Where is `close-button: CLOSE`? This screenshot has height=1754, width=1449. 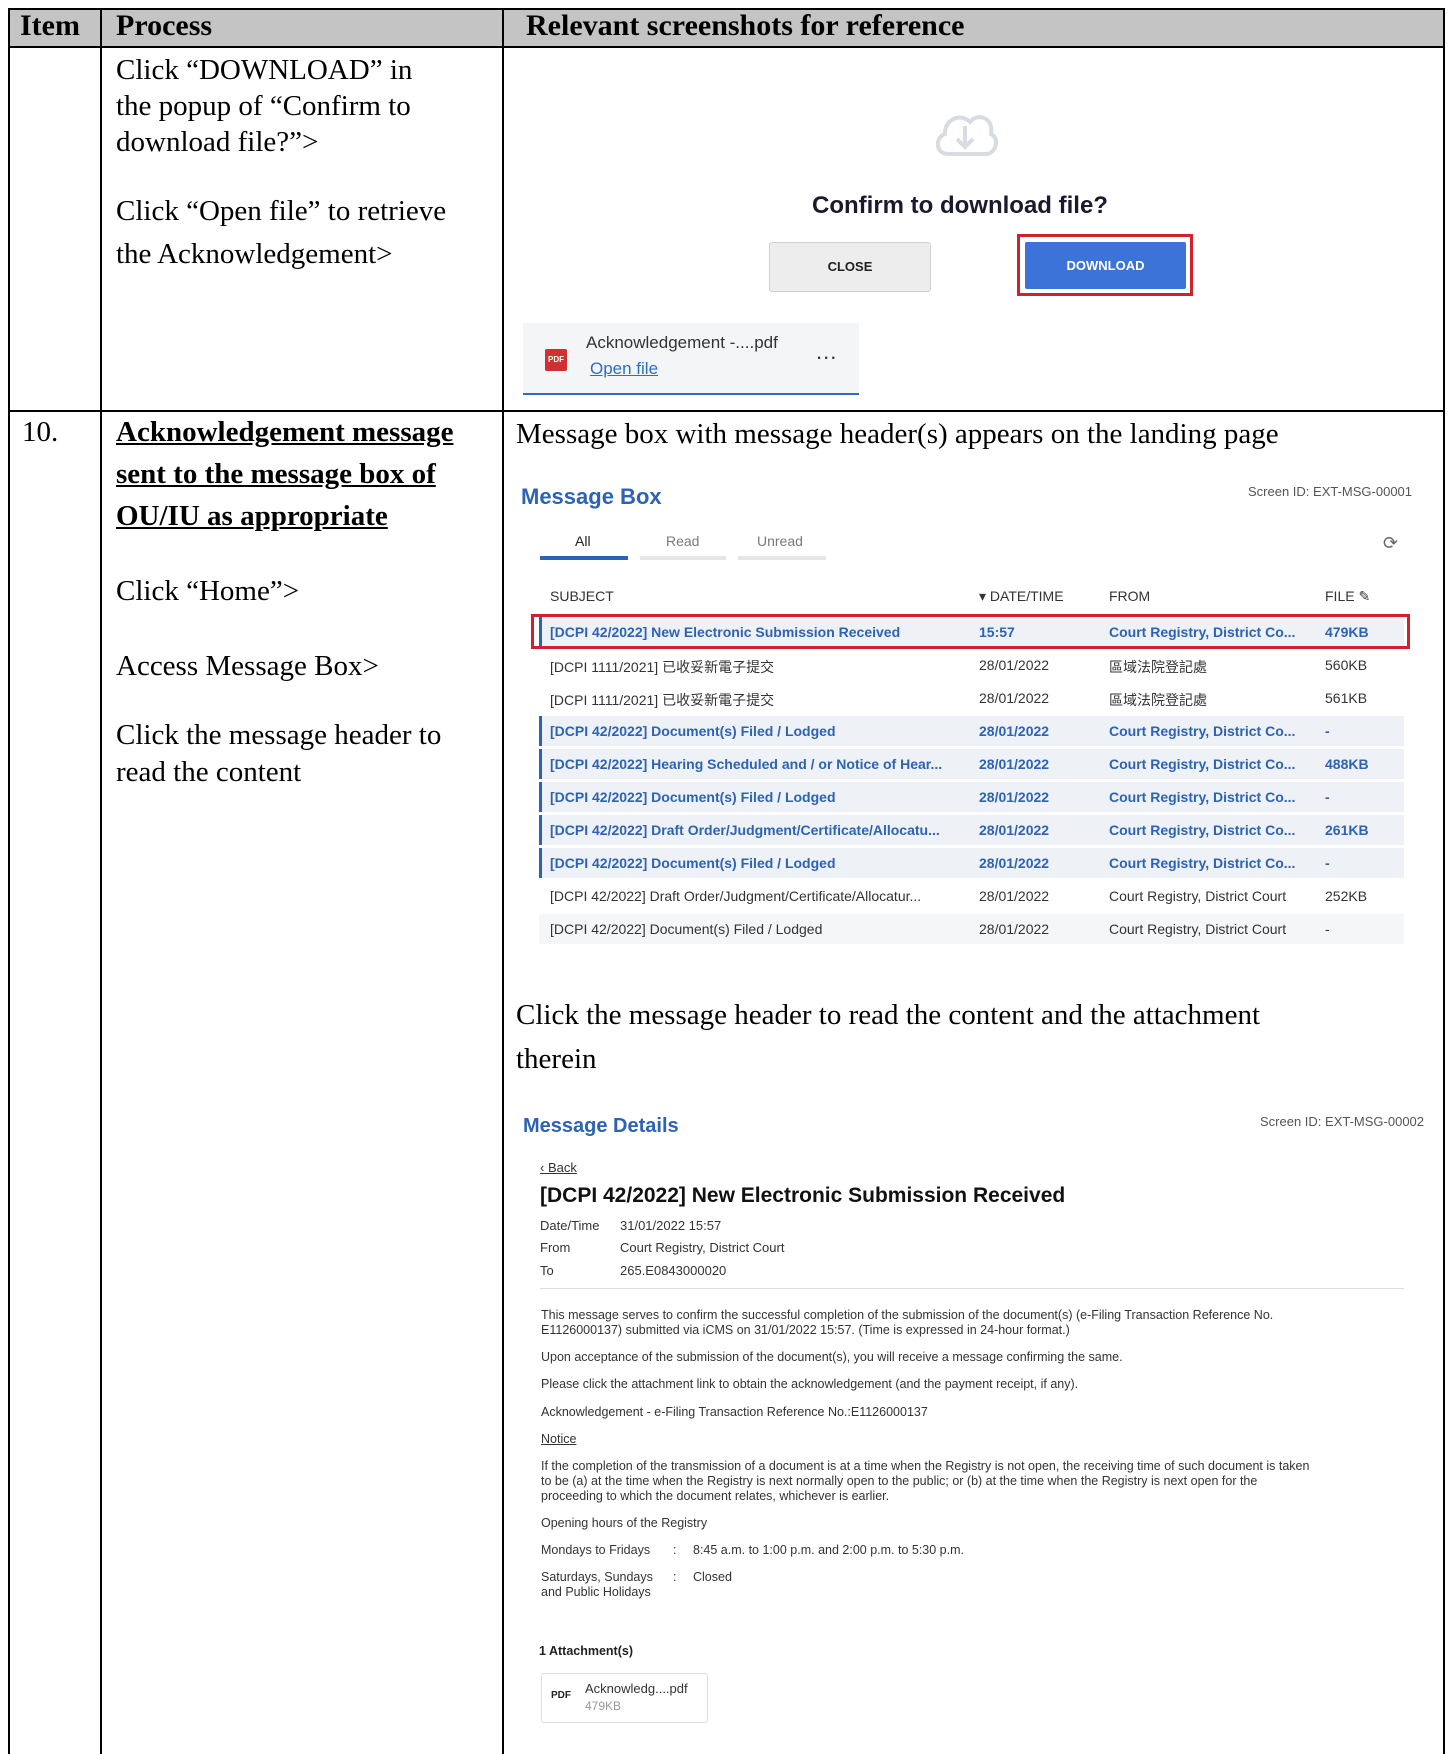 close-button: CLOSE is located at coordinates (850, 267).